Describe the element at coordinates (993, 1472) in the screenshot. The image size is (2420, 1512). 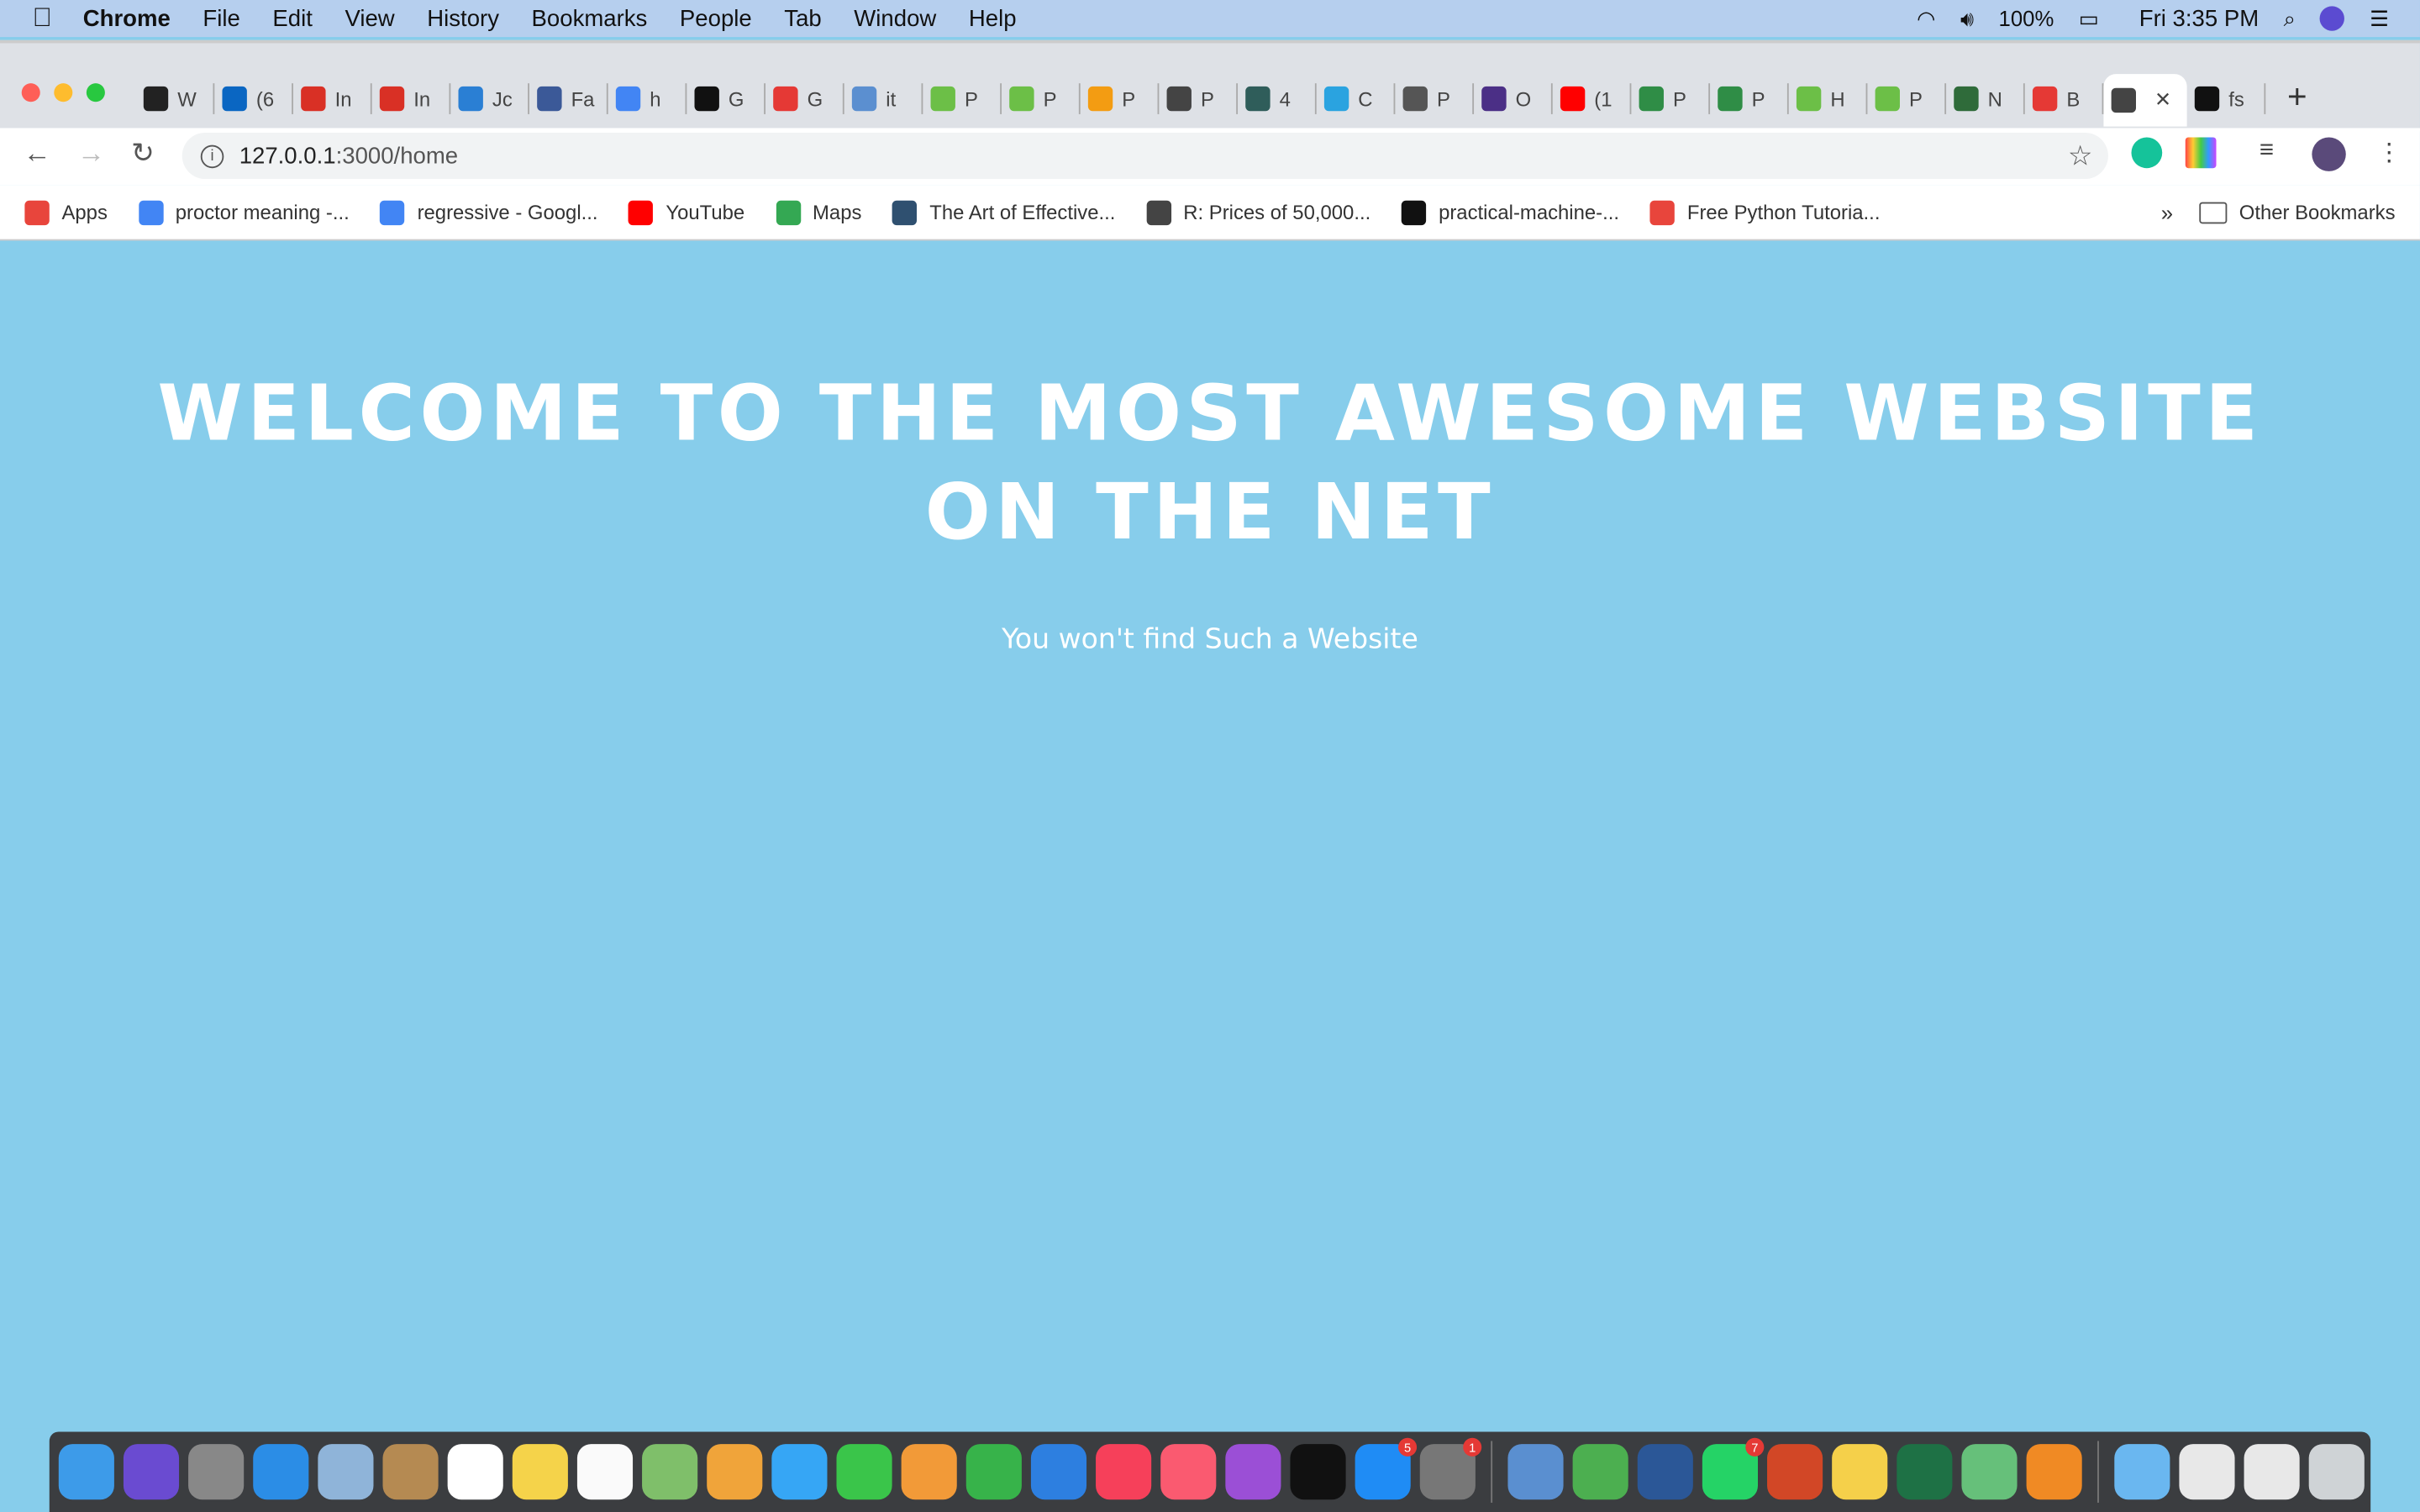
I see `numbers-icon` at that location.